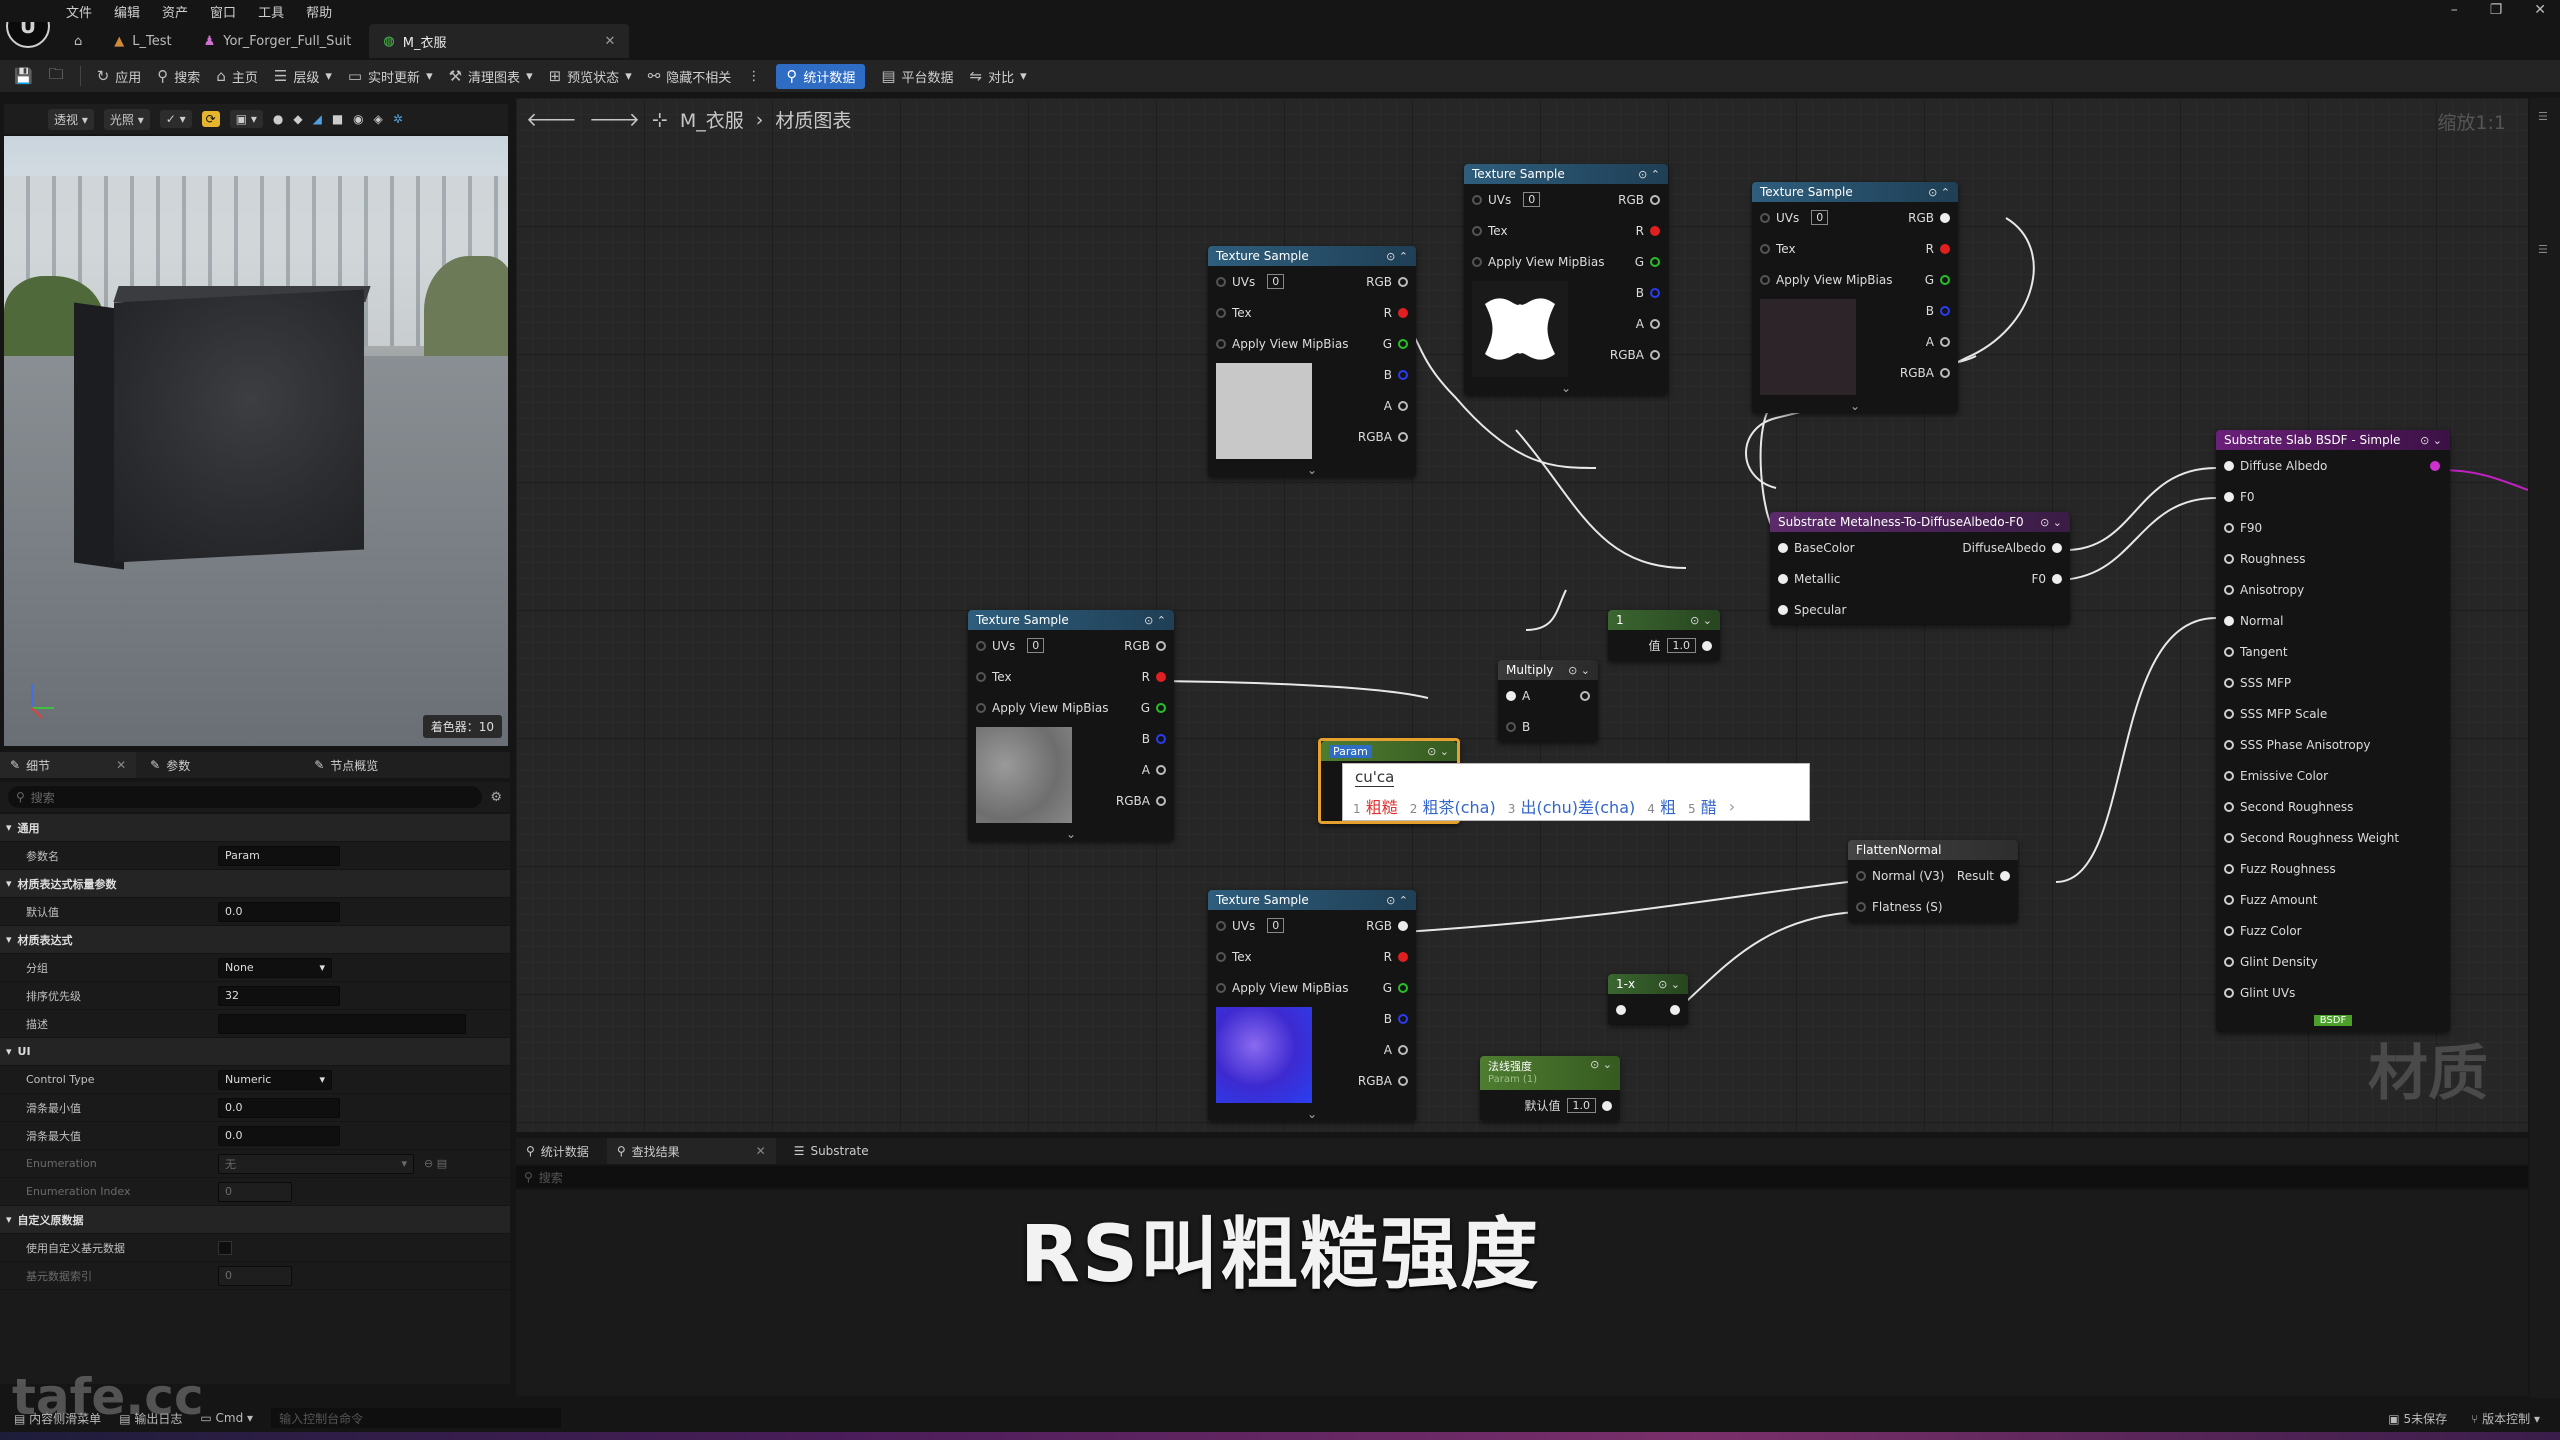 This screenshot has height=1440, width=2560. Describe the element at coordinates (279, 911) in the screenshot. I see `default-value-field: 0.0` at that location.